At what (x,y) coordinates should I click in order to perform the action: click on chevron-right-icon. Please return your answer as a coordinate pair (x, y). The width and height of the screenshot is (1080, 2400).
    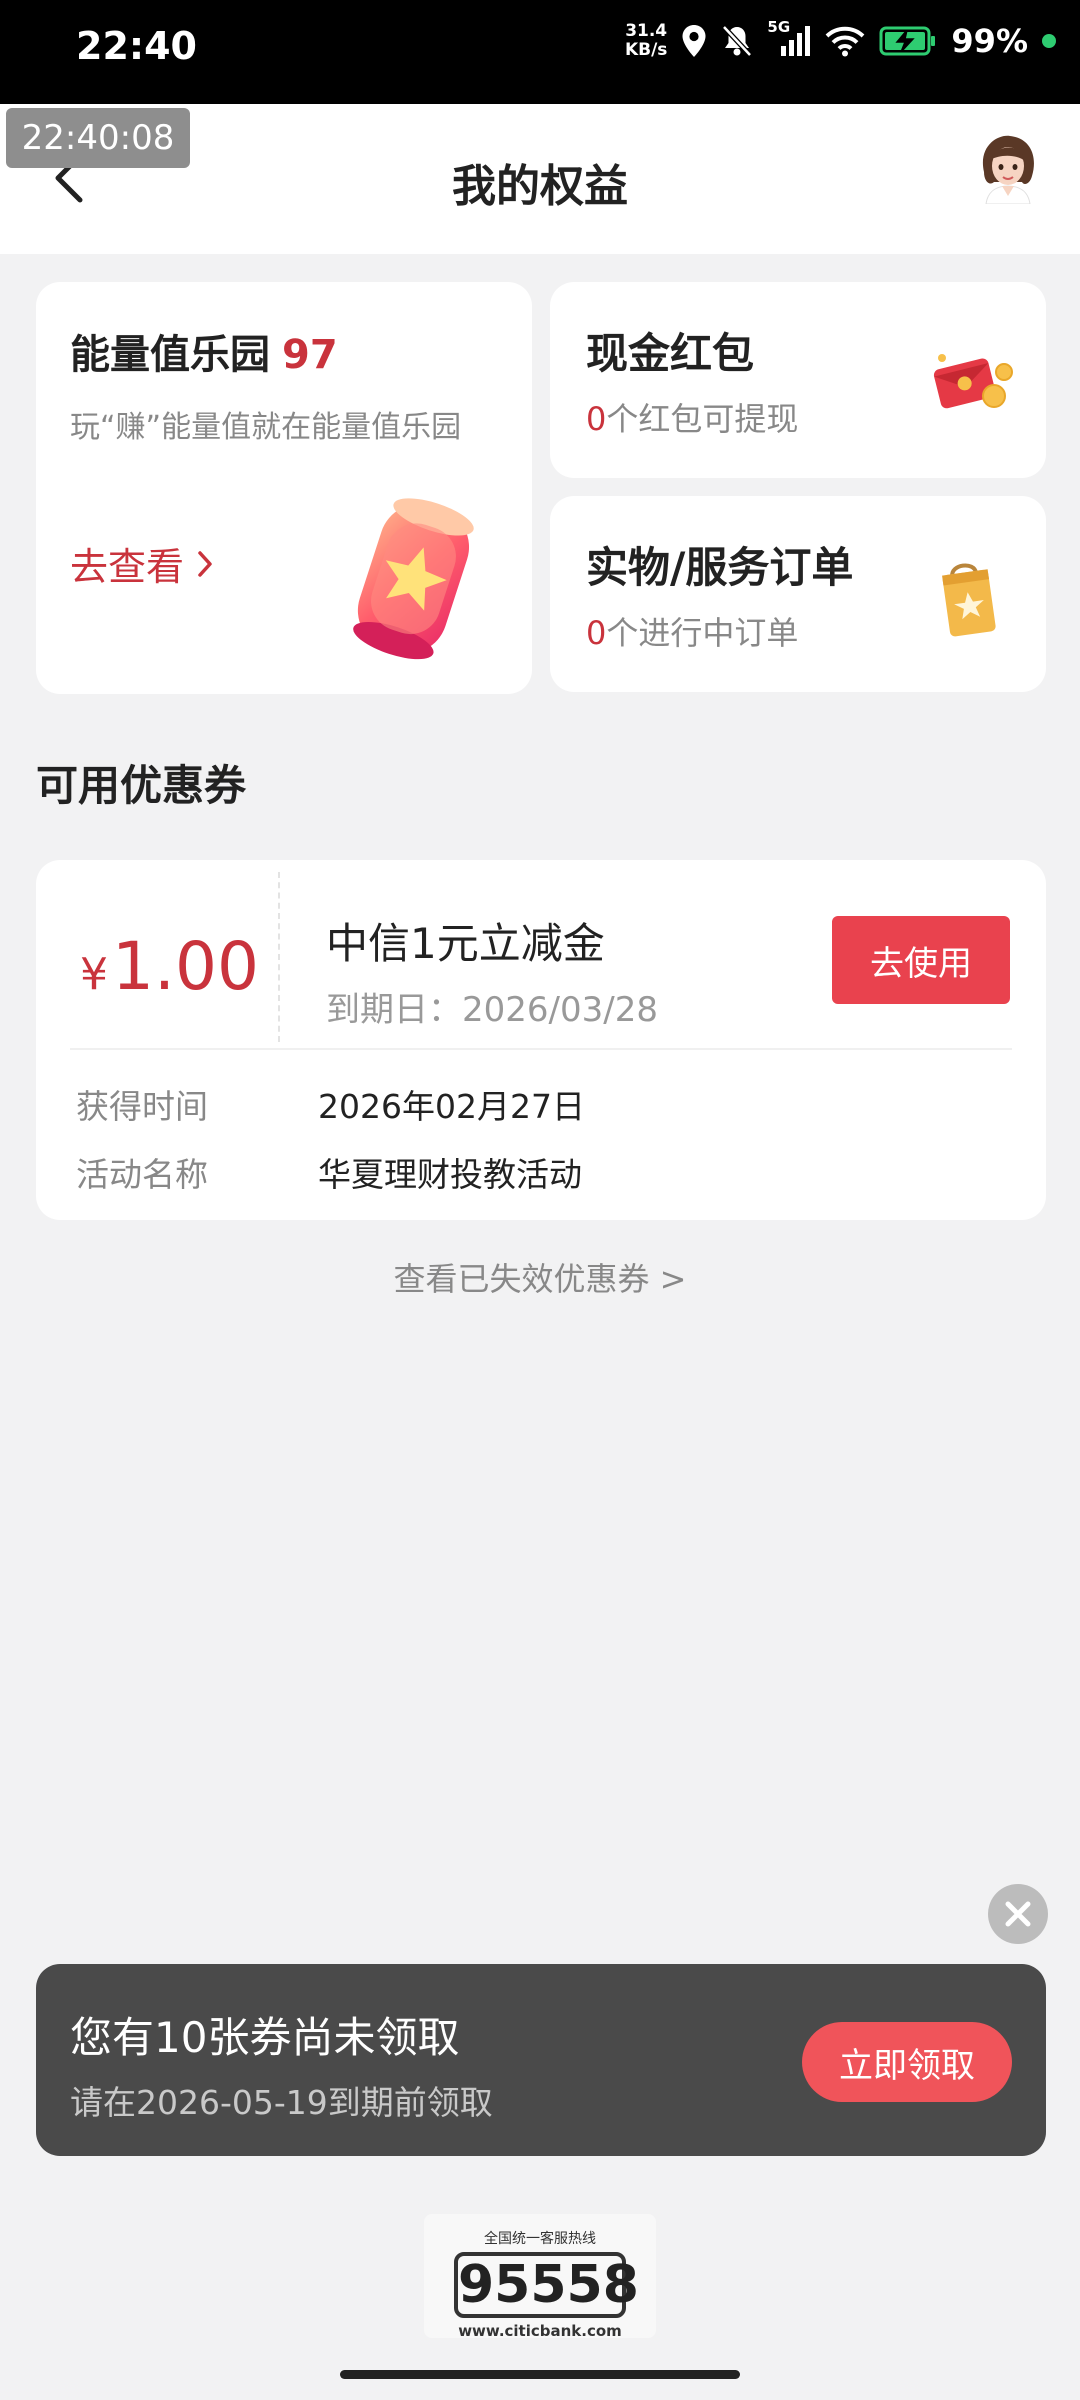
    Looking at the image, I should click on (205, 563).